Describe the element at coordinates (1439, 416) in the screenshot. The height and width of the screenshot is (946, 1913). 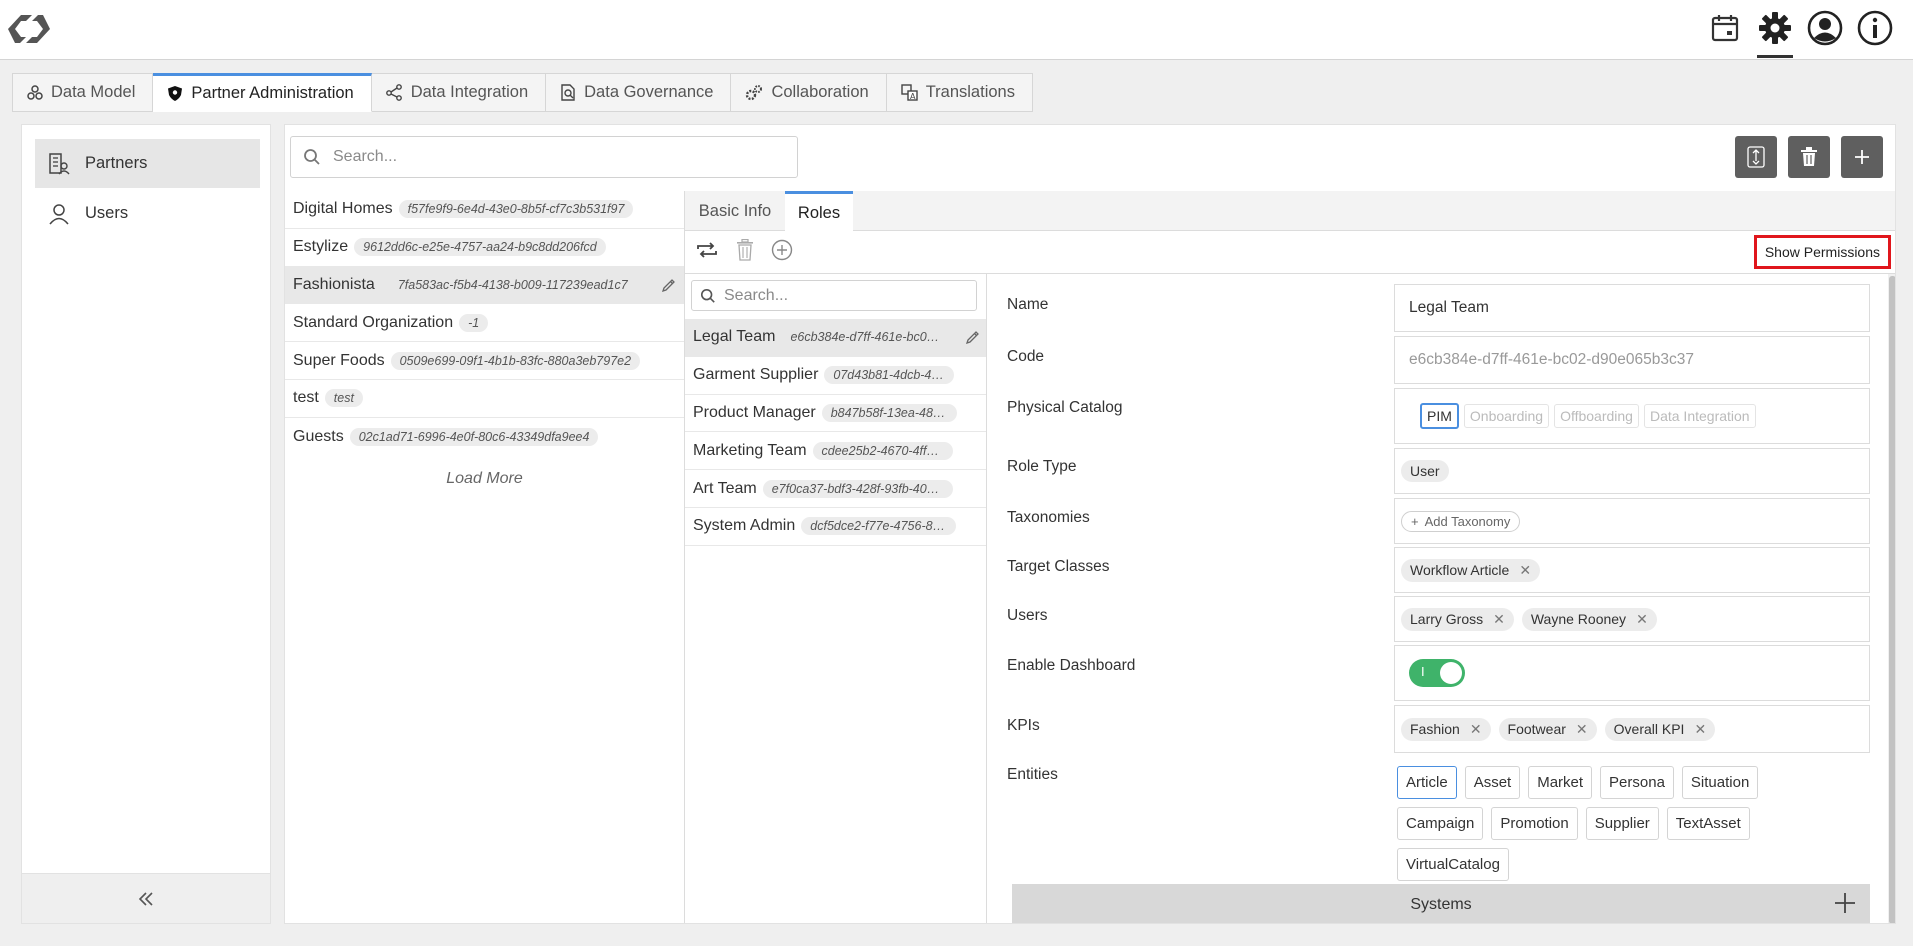
I see `catalog-option-pim: PIM` at that location.